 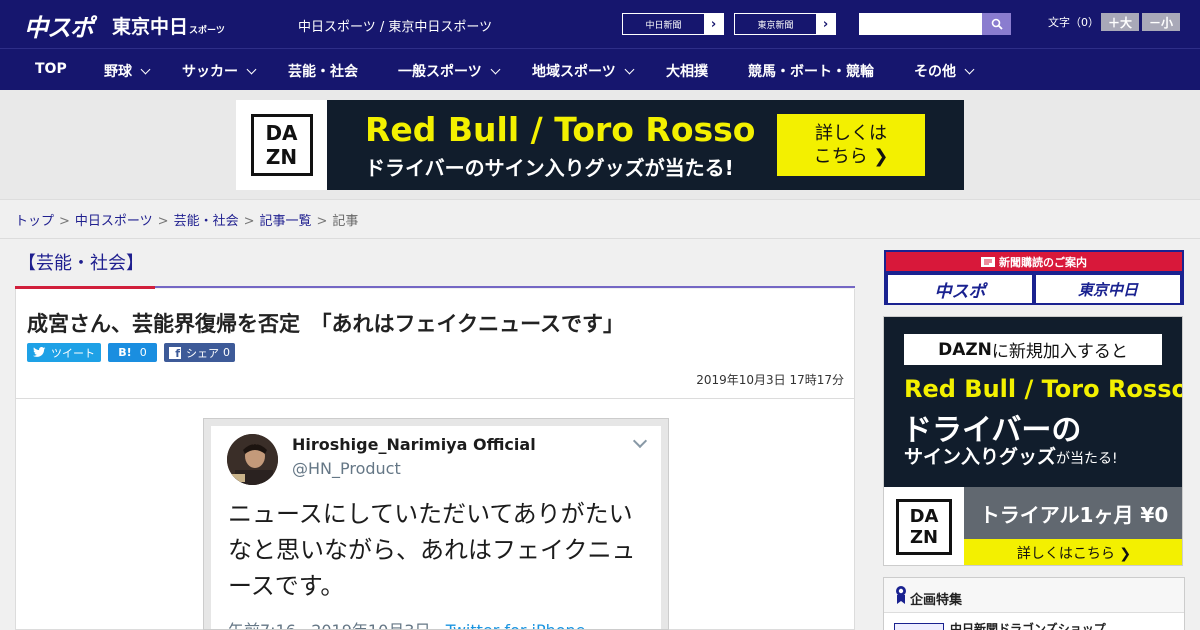 What do you see at coordinates (924, 516) in the screenshot?
I see `dazn-logo-top: DA` at bounding box center [924, 516].